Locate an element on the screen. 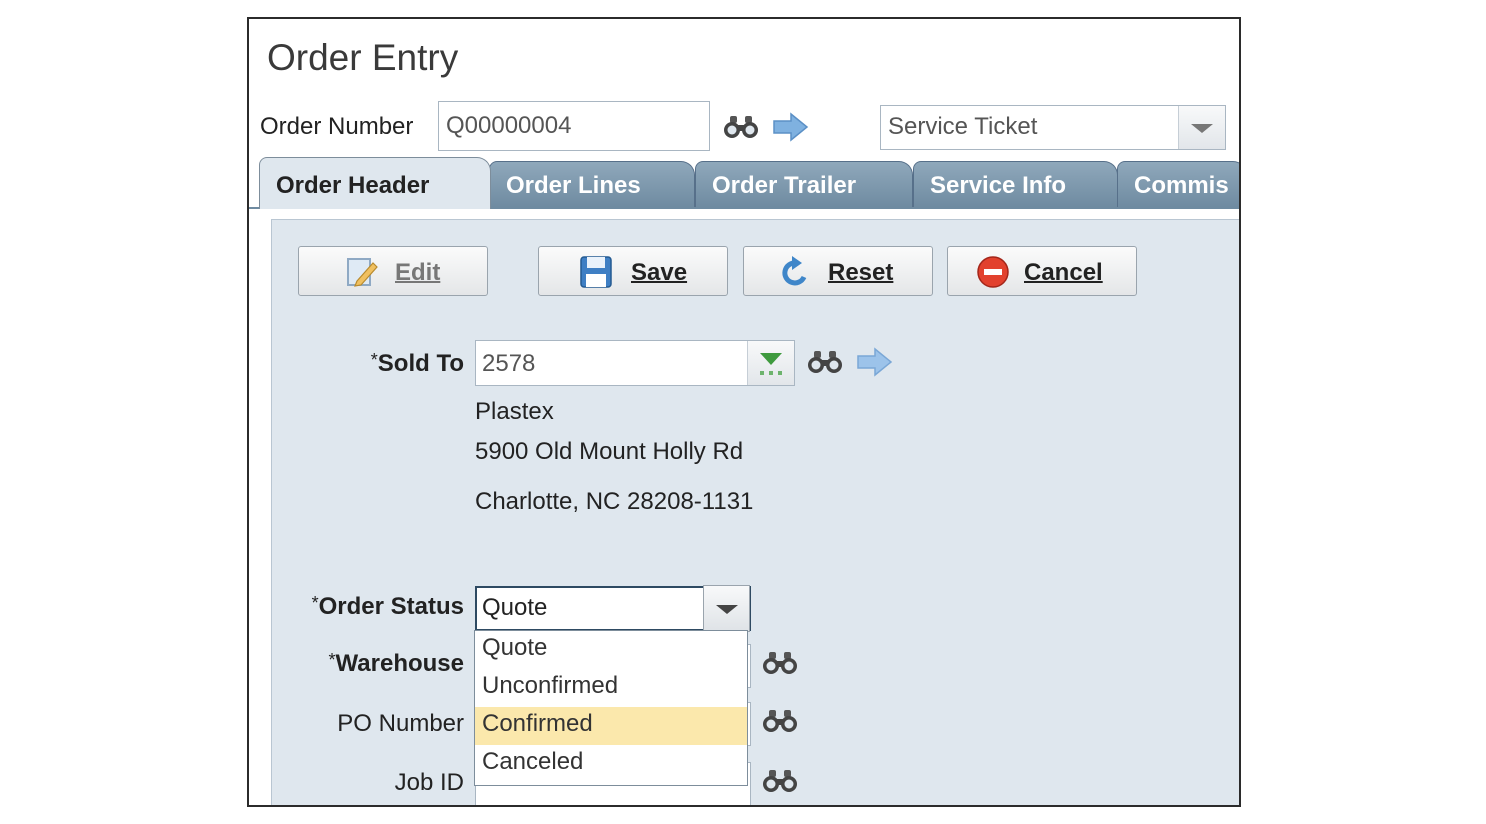 The width and height of the screenshot is (1486, 824). cancel-button: Cancel is located at coordinates (1042, 271).